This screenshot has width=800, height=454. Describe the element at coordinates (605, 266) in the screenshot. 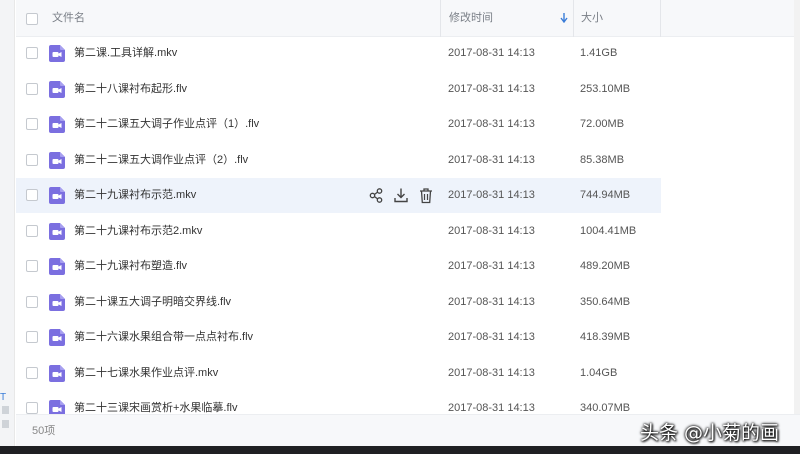

I see `file-size: 489.20MB` at that location.